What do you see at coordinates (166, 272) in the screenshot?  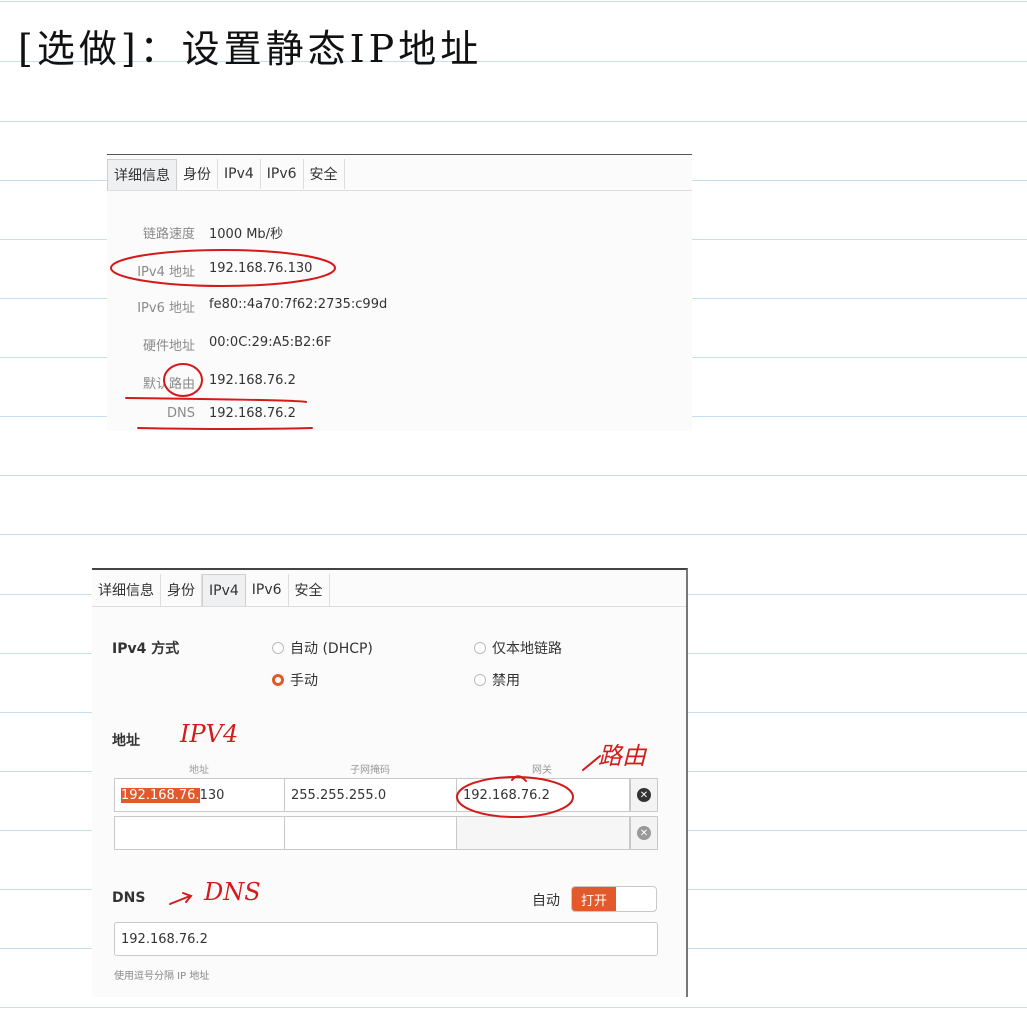 I see `ipv4-address-label: IPv4 地址` at bounding box center [166, 272].